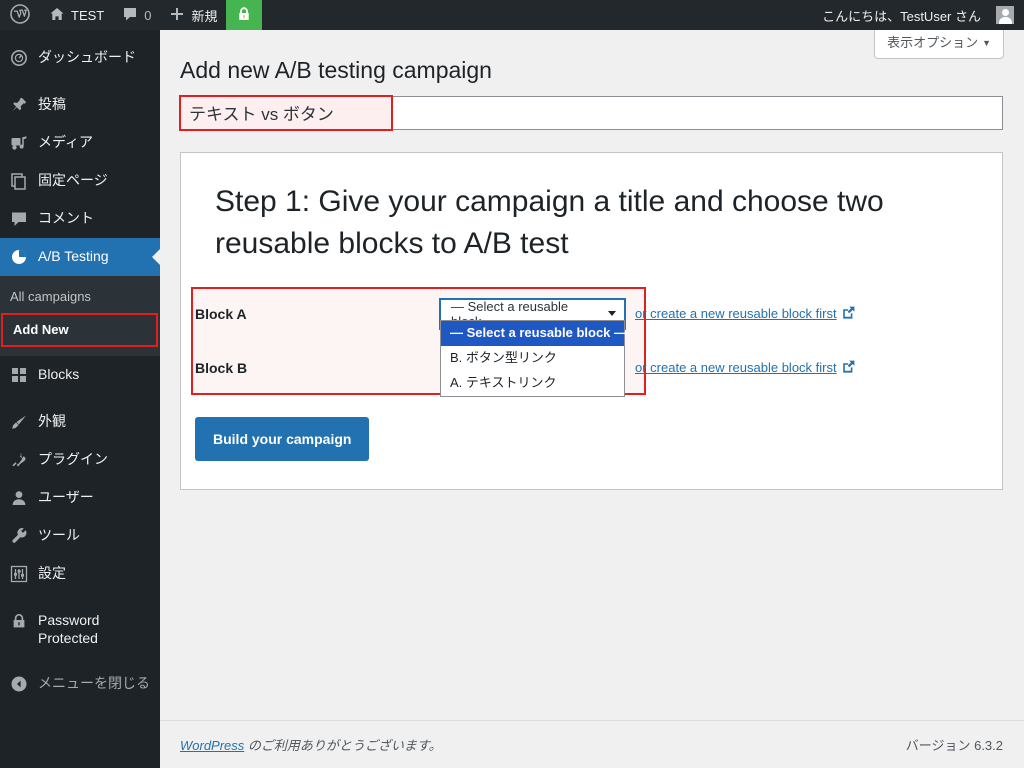 The width and height of the screenshot is (1024, 768). What do you see at coordinates (19, 460) in the screenshot?
I see `plugin-plug-icon` at bounding box center [19, 460].